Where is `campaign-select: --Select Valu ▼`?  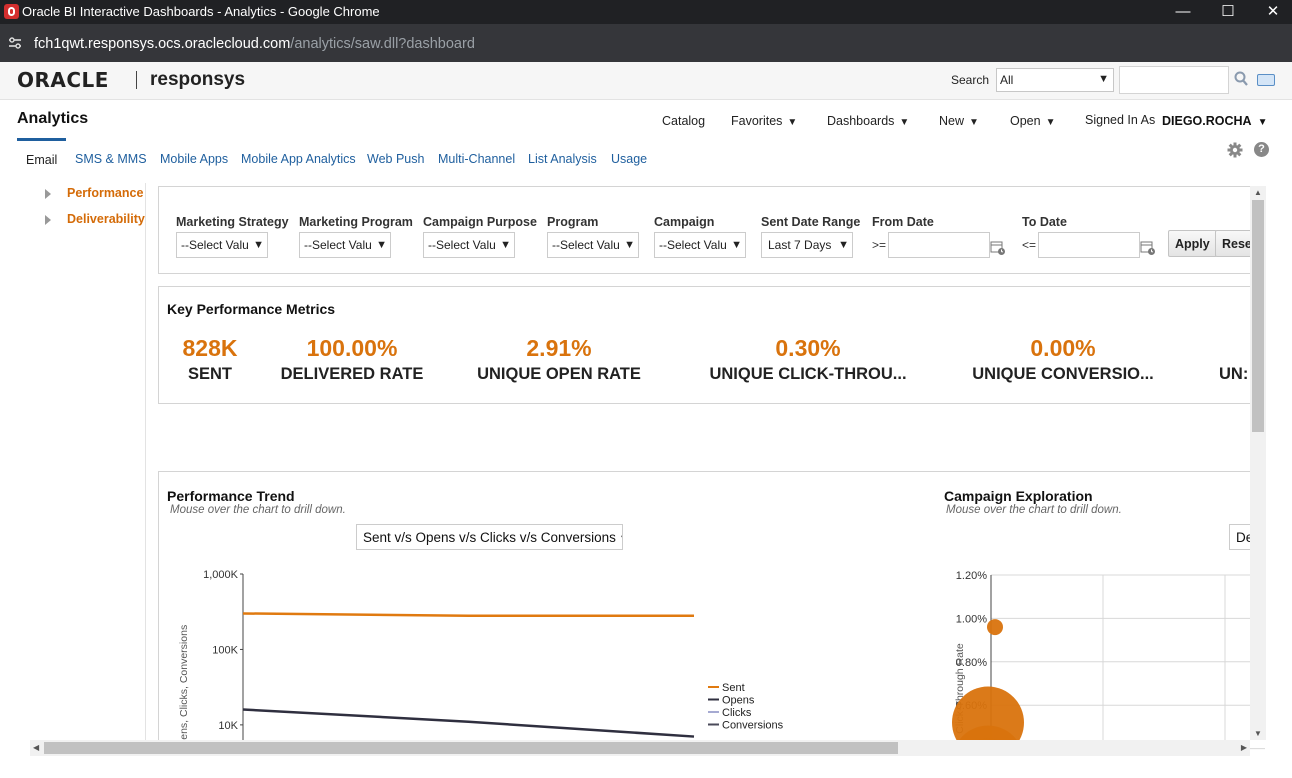 campaign-select: --Select Valu ▼ is located at coordinates (700, 245).